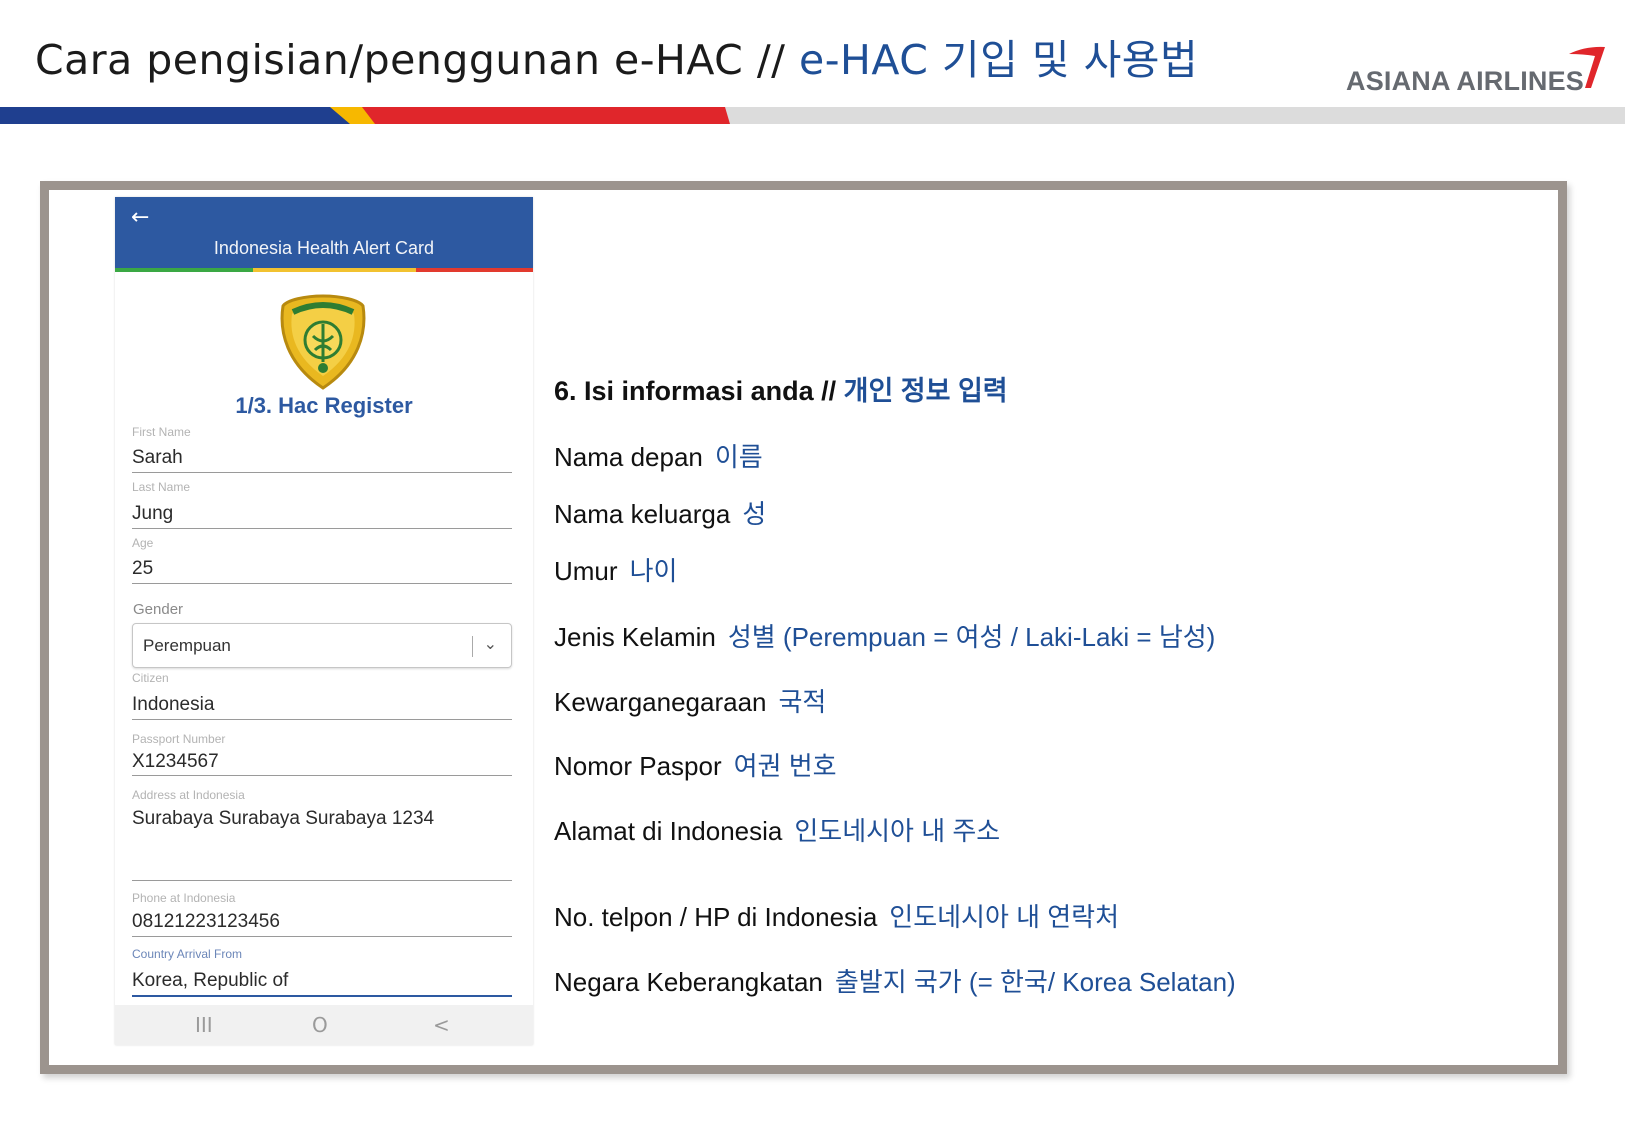  Describe the element at coordinates (324, 232) in the screenshot. I see `app-bar: ← Indonesia Health Alert Card` at that location.